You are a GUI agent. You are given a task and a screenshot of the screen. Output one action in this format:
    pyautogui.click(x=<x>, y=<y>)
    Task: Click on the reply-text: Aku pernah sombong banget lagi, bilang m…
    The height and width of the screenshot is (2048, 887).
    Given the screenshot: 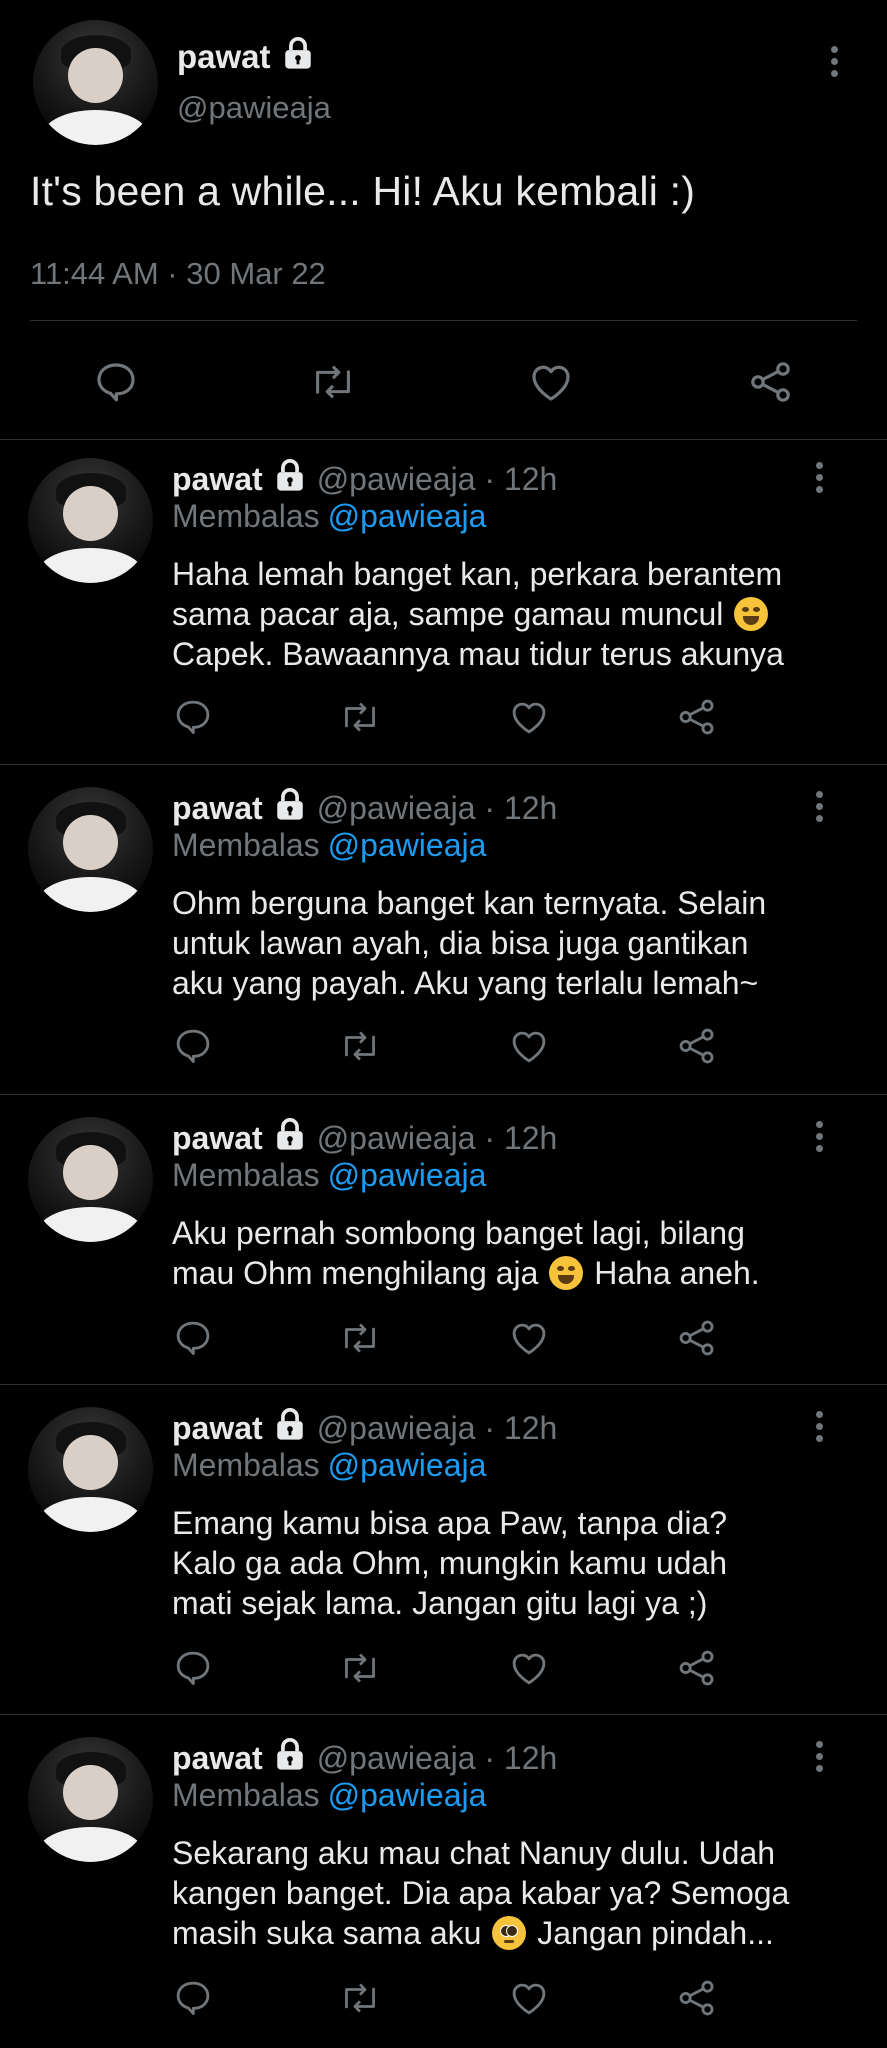 What is the action you would take?
    pyautogui.click(x=507, y=1253)
    